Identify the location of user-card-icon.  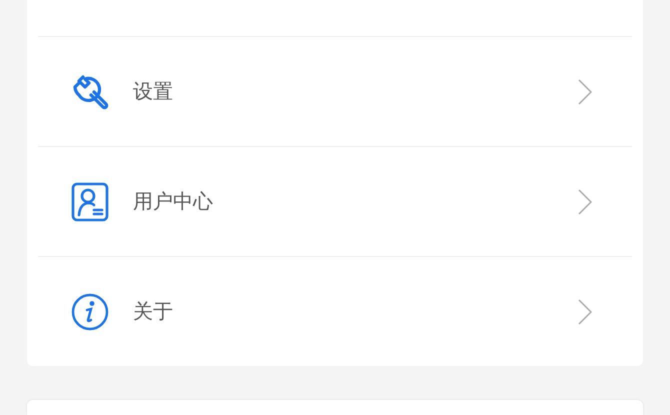
(90, 202).